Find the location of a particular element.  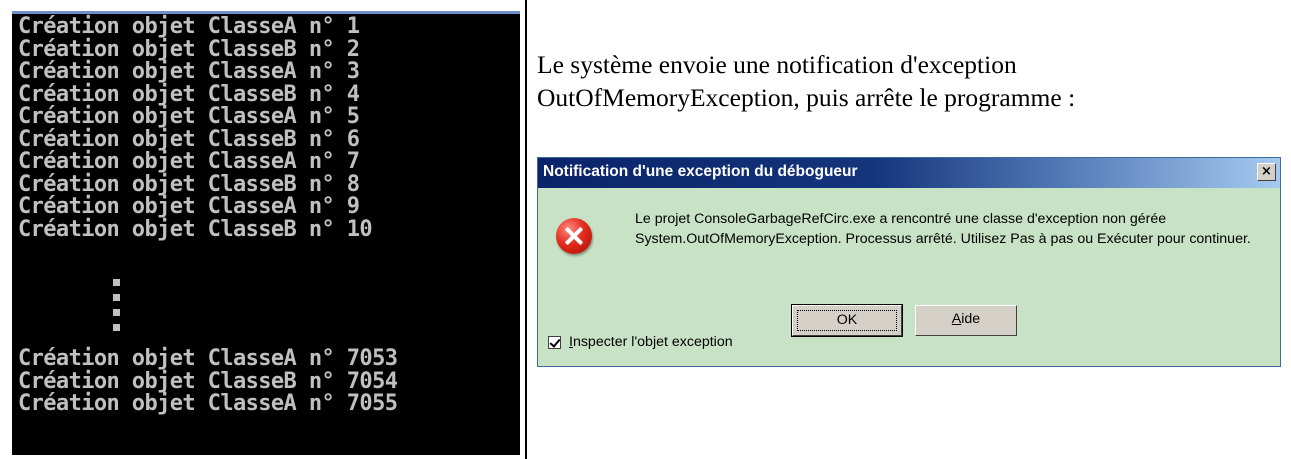

ok-button: OK is located at coordinates (847, 320).